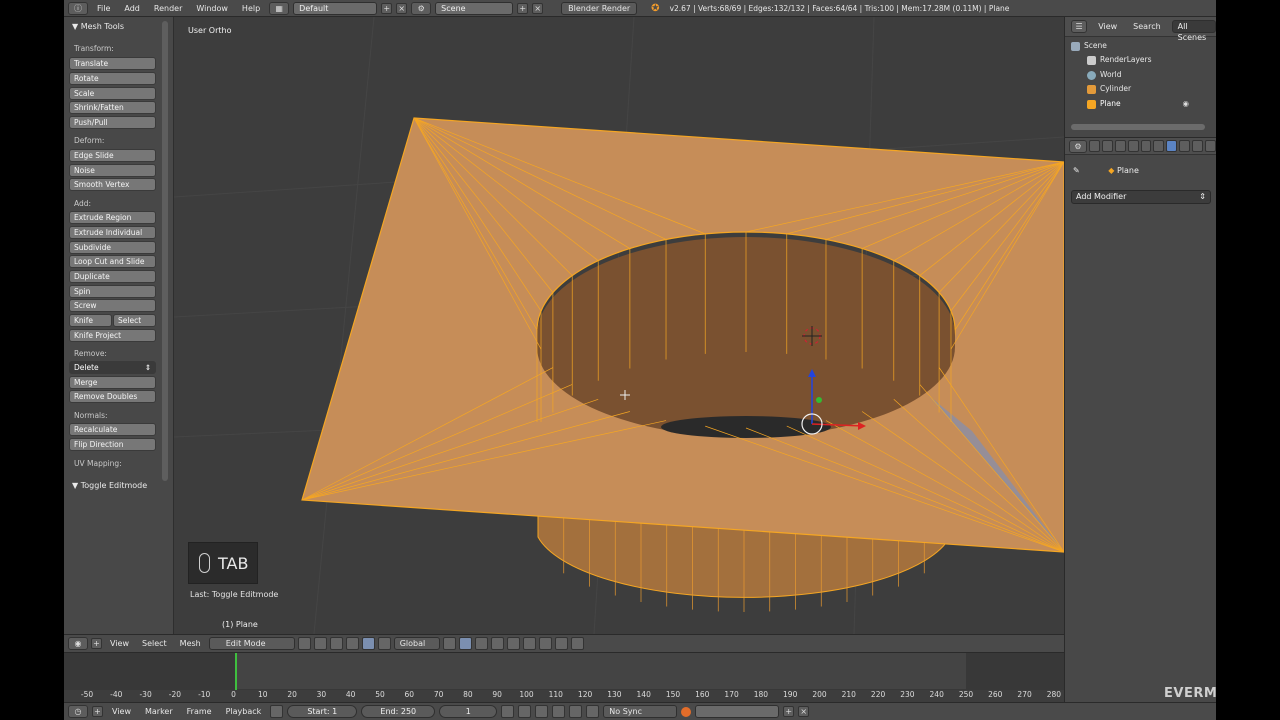 Image resolution: width=1280 pixels, height=720 pixels. What do you see at coordinates (561, 643) in the screenshot?
I see `render-preview-icon` at bounding box center [561, 643].